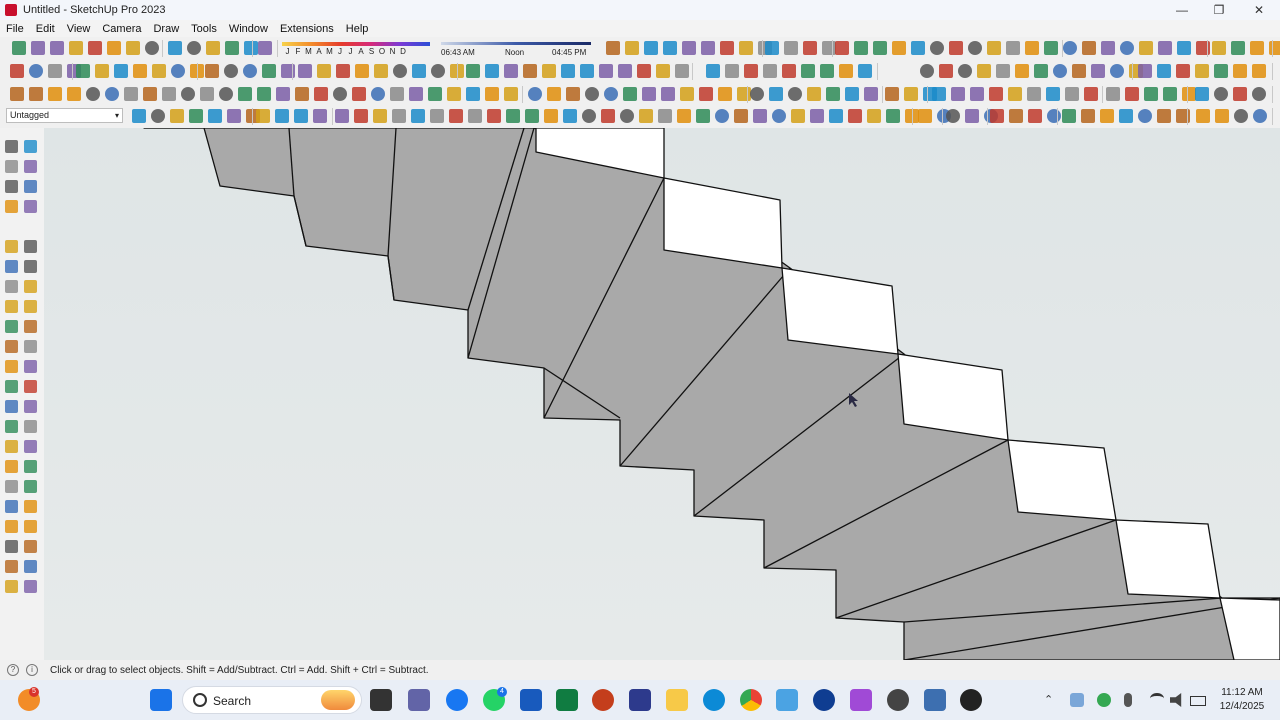  What do you see at coordinates (1157, 698) in the screenshot?
I see `wifi-icon` at bounding box center [1157, 698].